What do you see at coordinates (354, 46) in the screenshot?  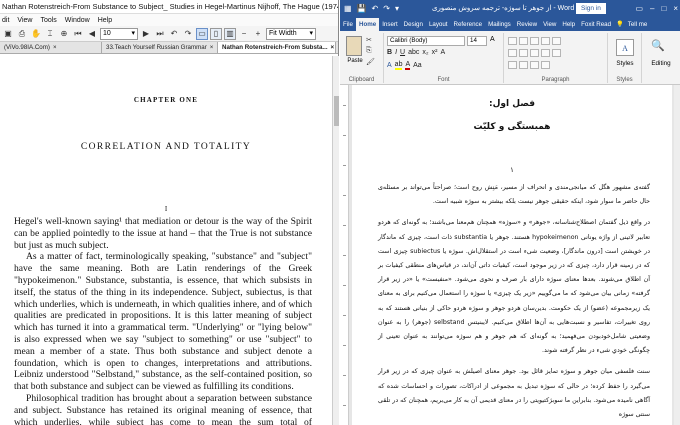 I see `paste-icon` at bounding box center [354, 46].